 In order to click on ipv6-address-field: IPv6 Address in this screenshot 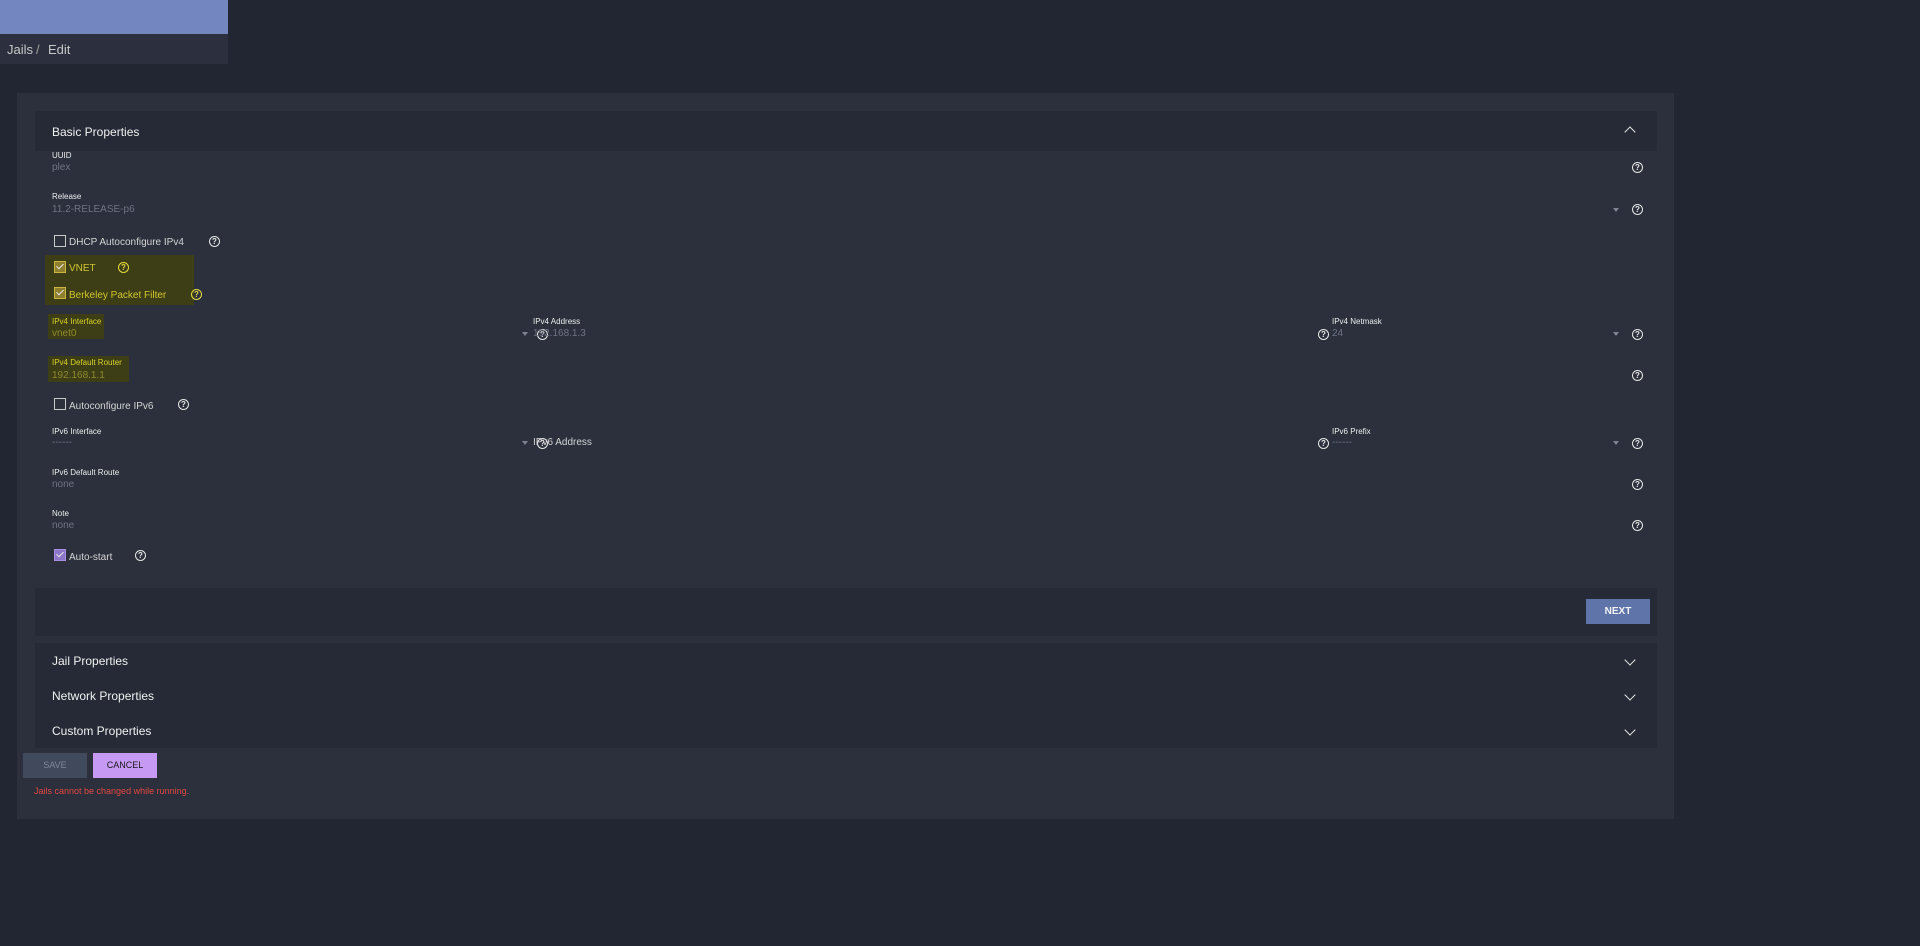, I will do `click(562, 442)`.